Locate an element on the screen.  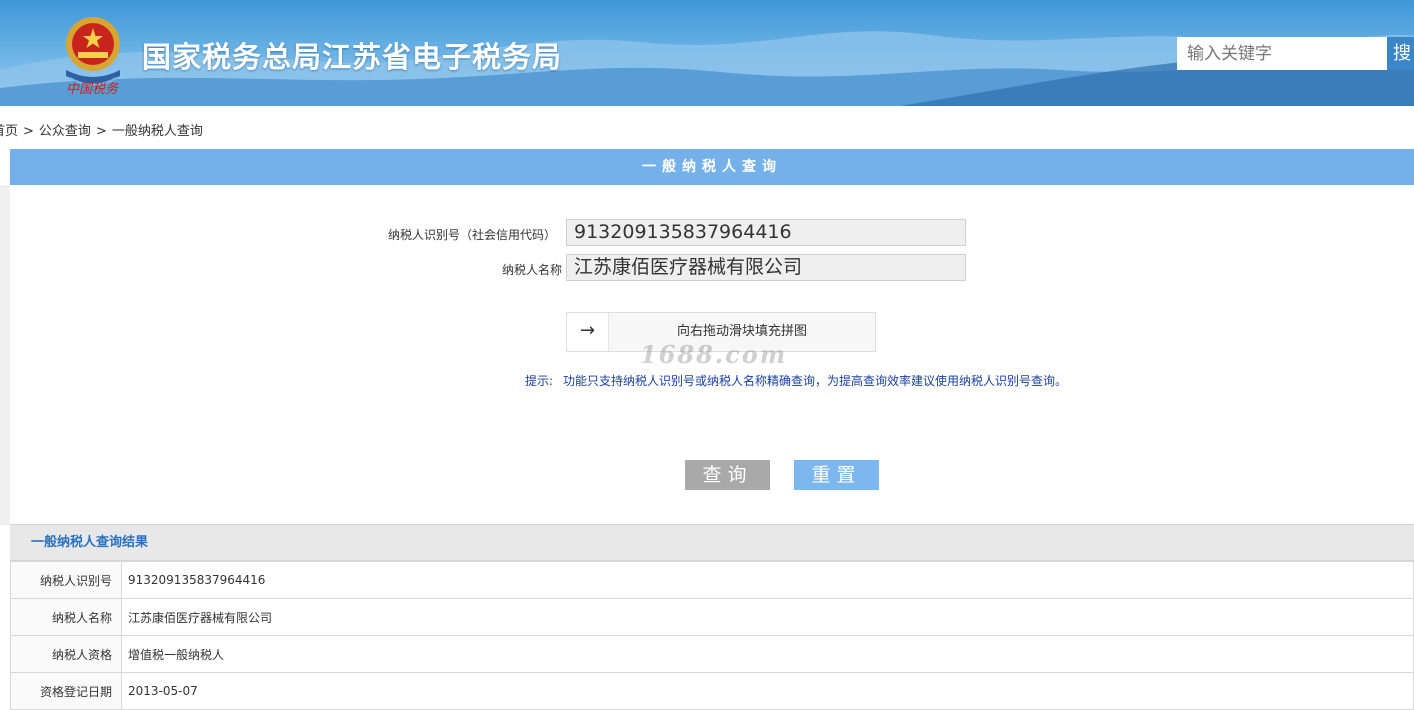
result-value: 增值税一般纳税人 is located at coordinates (767, 654).